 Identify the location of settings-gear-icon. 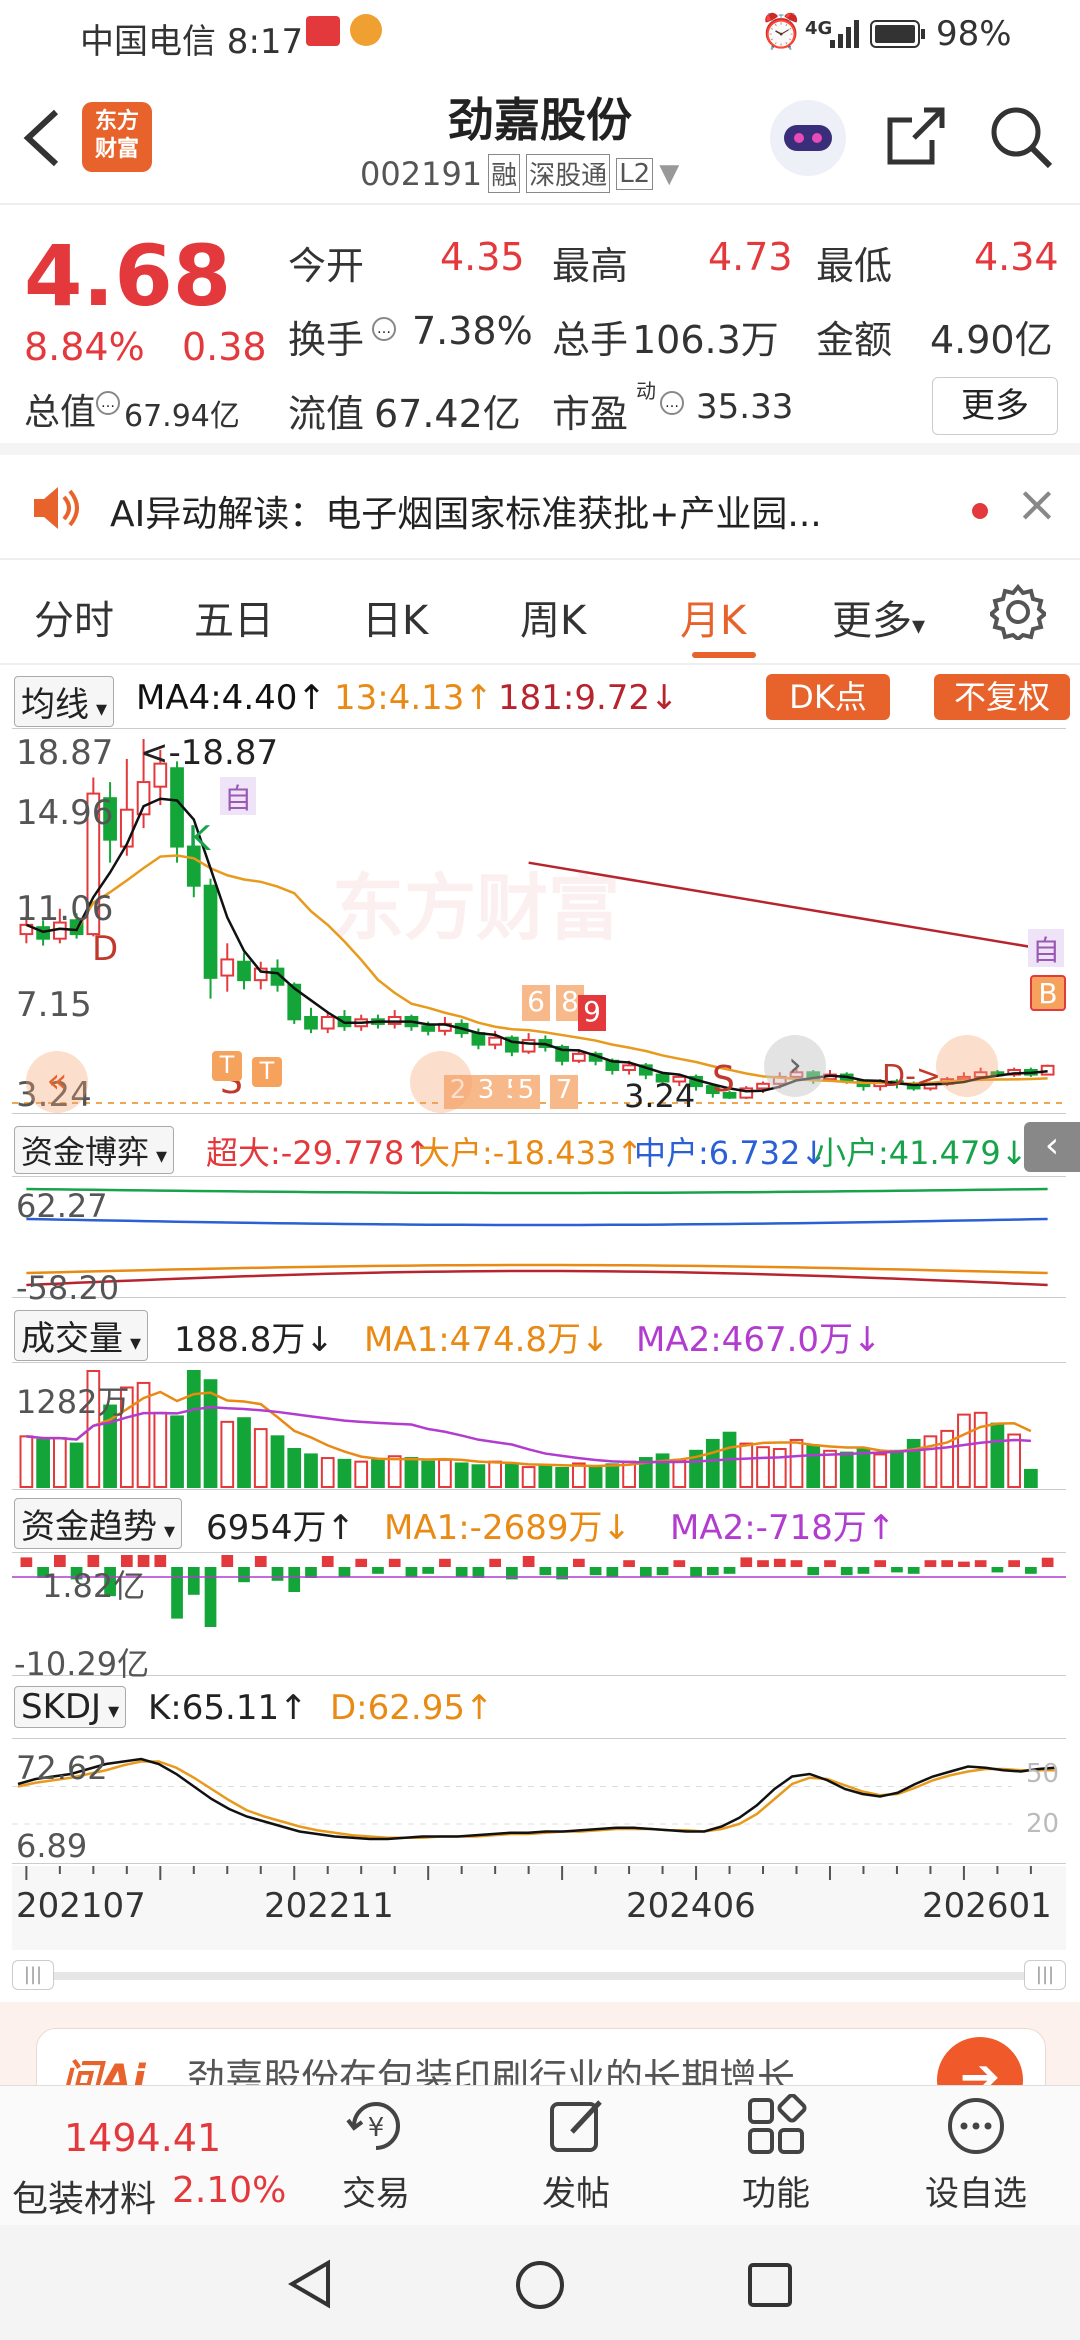
(1018, 612).